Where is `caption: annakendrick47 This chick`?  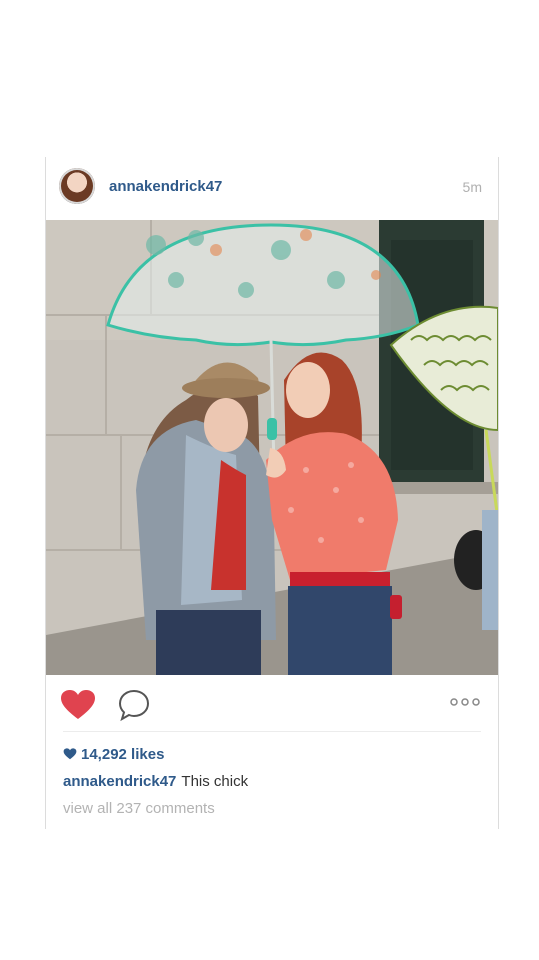
caption: annakendrick47 This chick is located at coordinates (155, 781).